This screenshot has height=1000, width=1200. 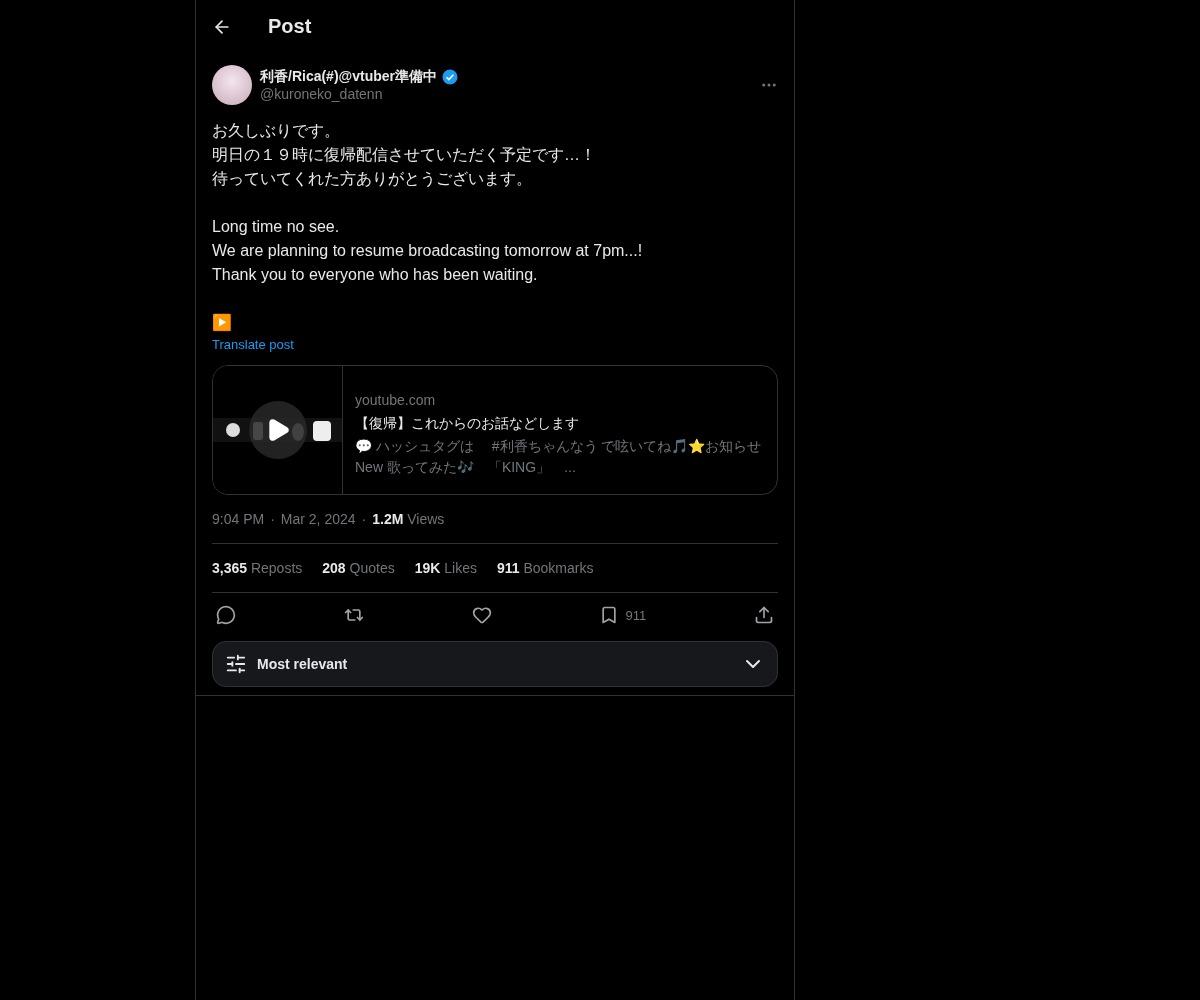 What do you see at coordinates (238, 519) in the screenshot?
I see `post-time: 9:04 PM` at bounding box center [238, 519].